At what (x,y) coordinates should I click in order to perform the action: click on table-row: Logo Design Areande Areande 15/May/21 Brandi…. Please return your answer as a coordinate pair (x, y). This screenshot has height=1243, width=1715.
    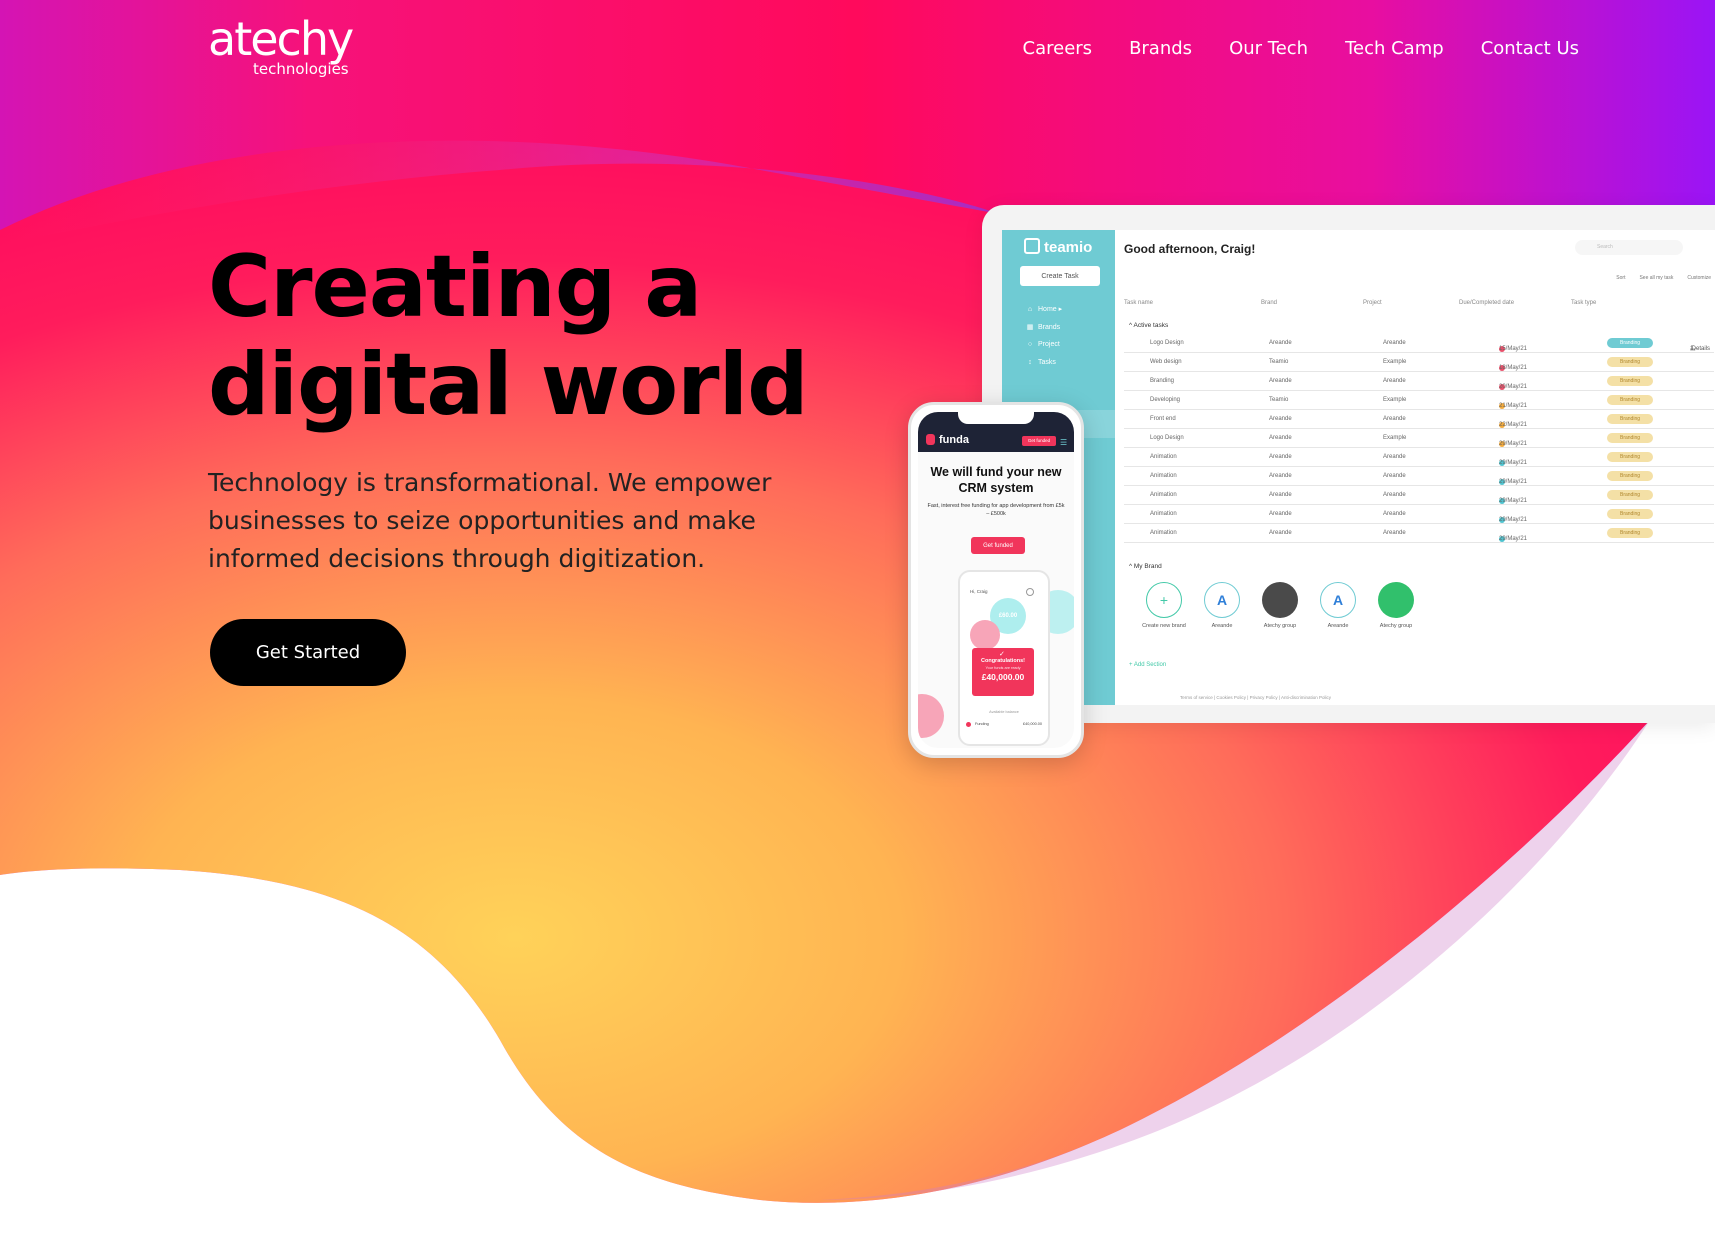
    Looking at the image, I should click on (1419, 343).